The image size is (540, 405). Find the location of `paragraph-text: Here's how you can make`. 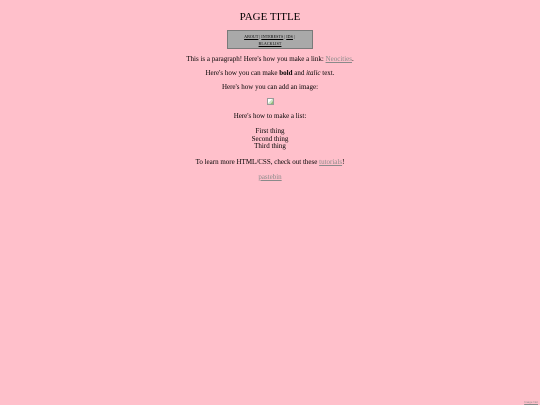

paragraph-text: Here's how you can make is located at coordinates (242, 73).